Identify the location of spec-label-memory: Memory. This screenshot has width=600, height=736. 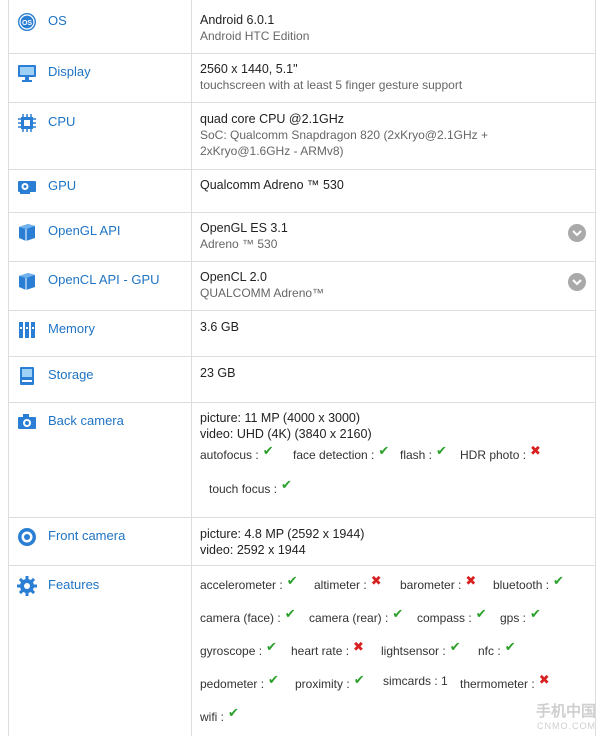
(100, 329).